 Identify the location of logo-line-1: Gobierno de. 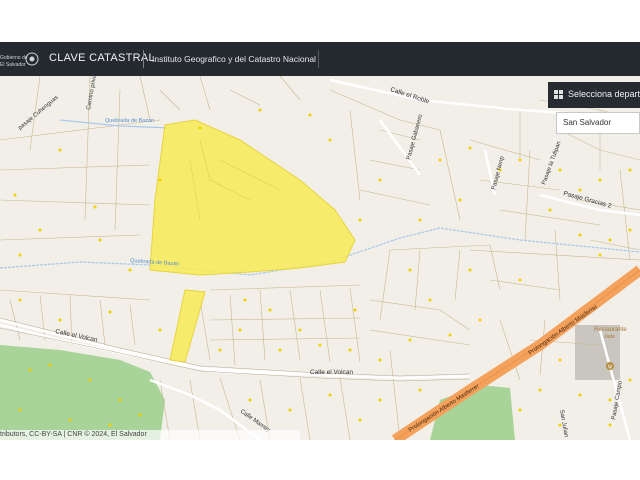
(14, 58).